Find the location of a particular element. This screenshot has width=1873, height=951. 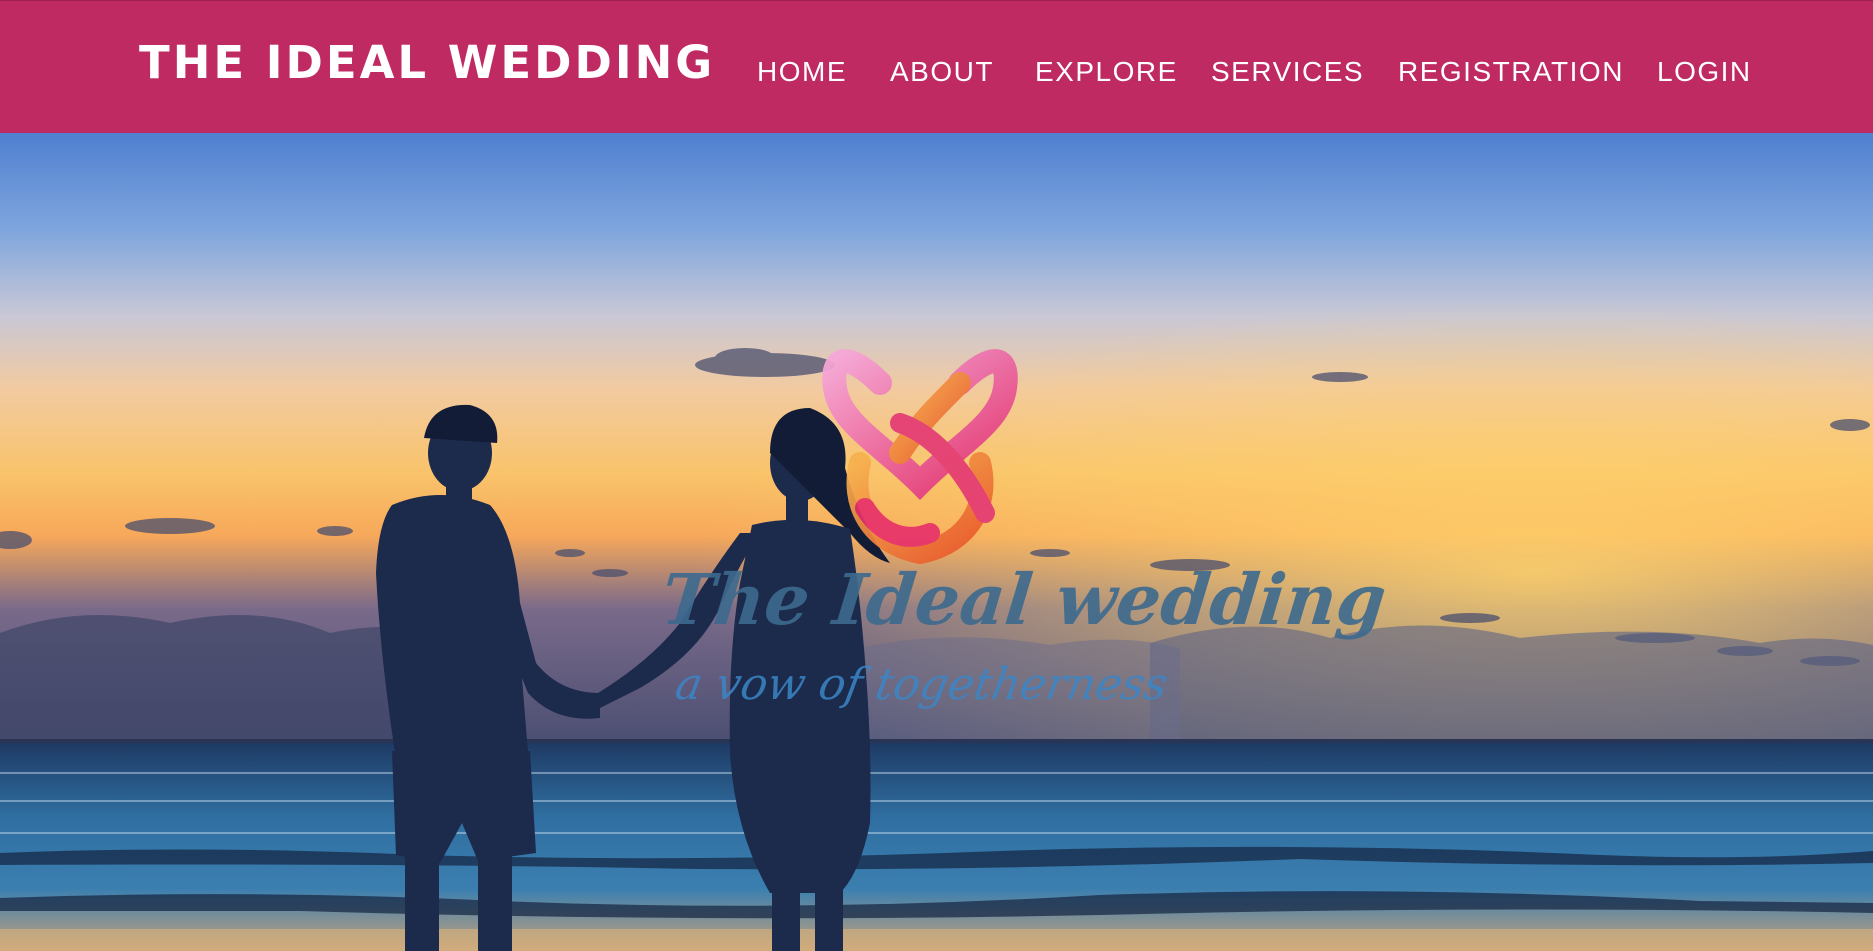

nav-link-login: LOGIN is located at coordinates (1704, 72).